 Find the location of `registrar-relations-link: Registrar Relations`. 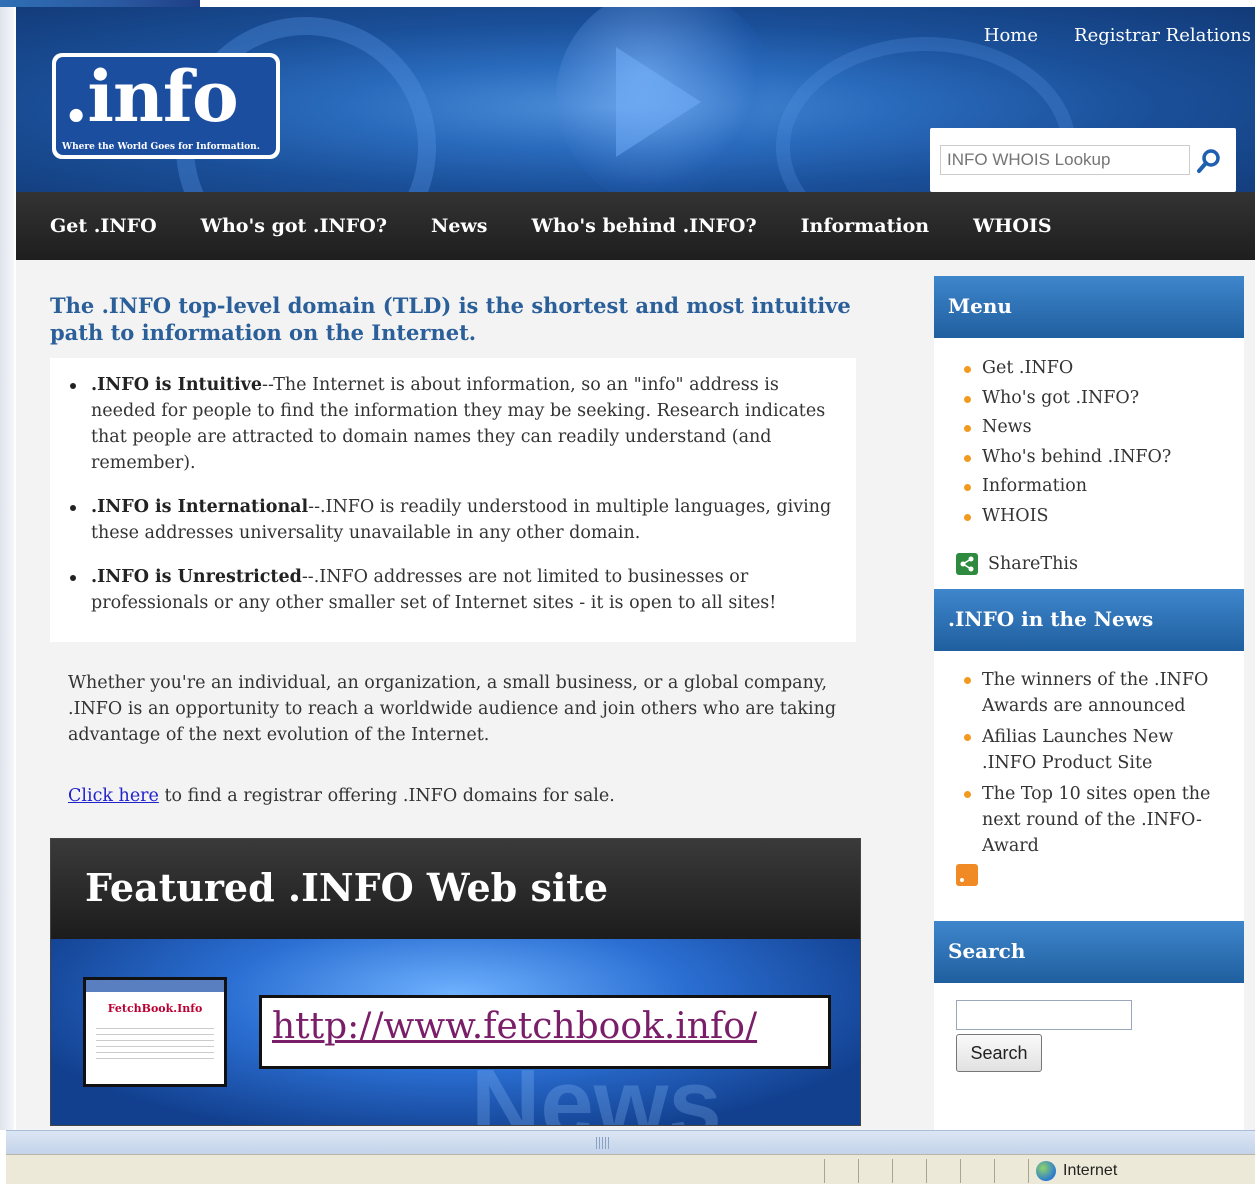

registrar-relations-link: Registrar Relations is located at coordinates (1162, 35).